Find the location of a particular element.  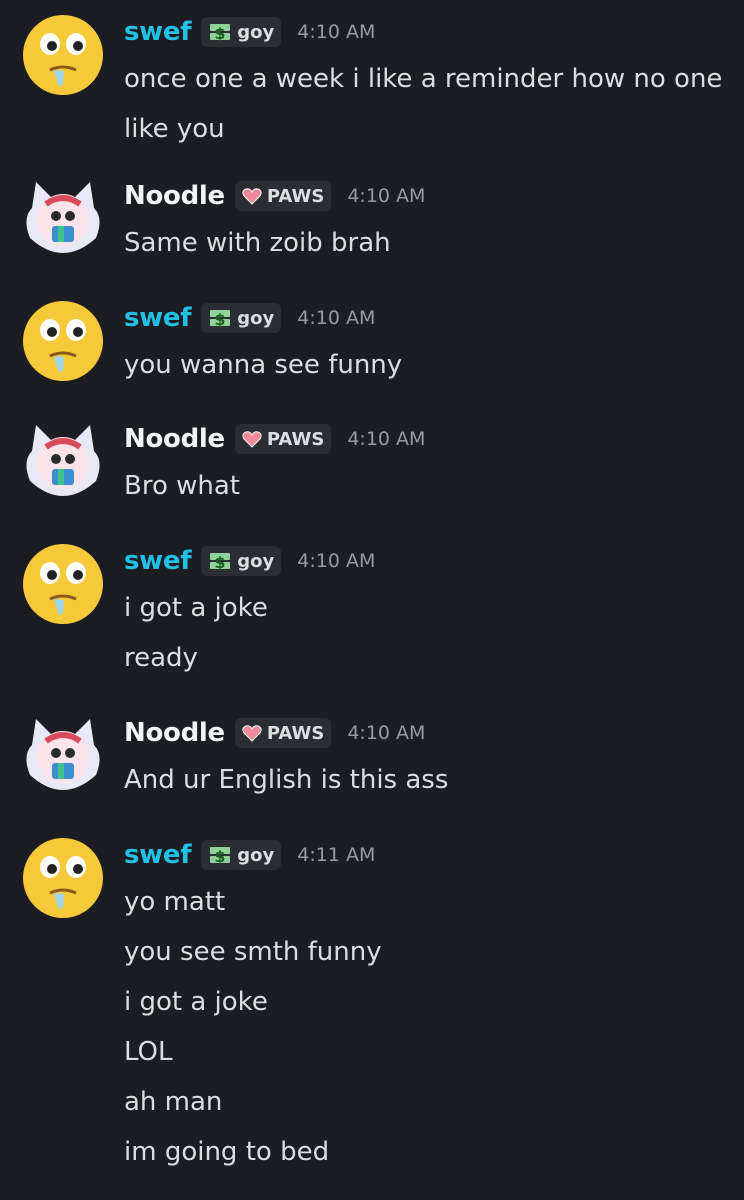

message-line: like you is located at coordinates (174, 129).